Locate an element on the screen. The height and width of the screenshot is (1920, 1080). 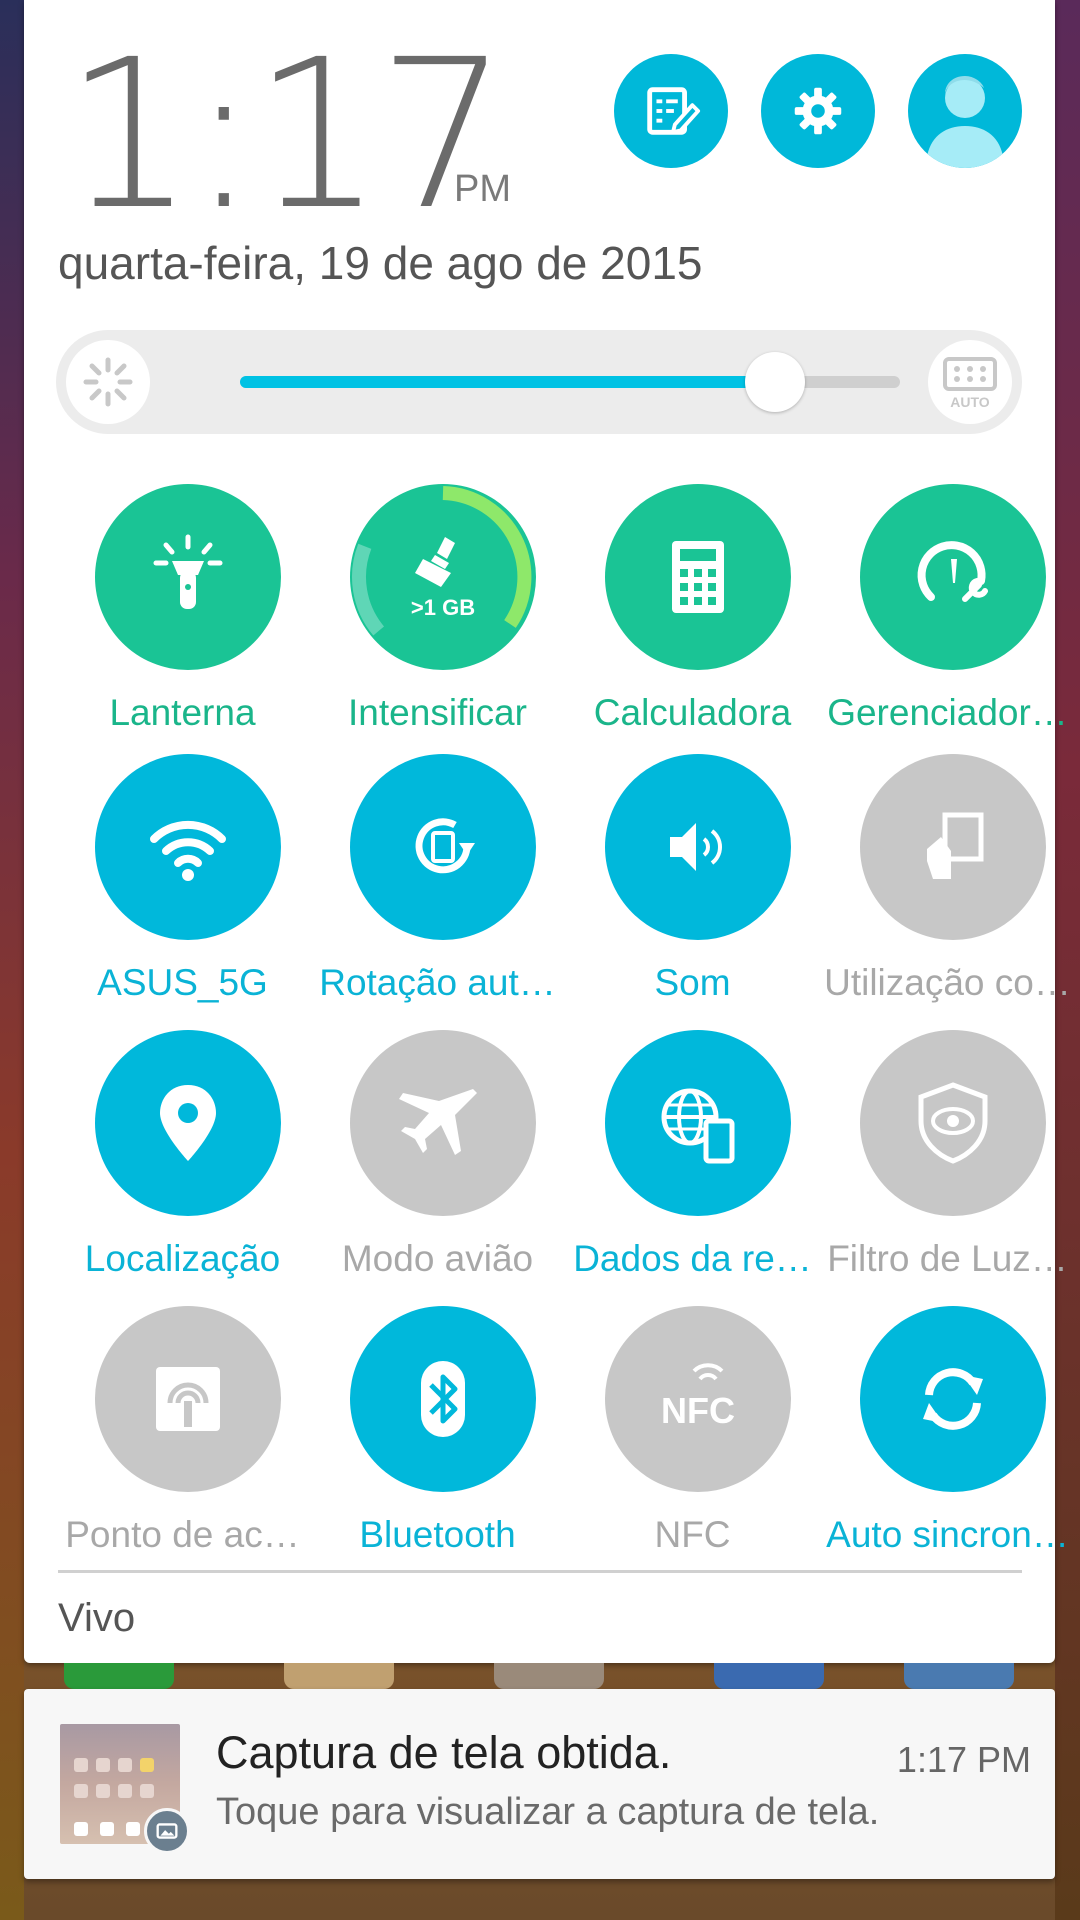
tile-label: Modo avião is located at coordinates (437, 1258).